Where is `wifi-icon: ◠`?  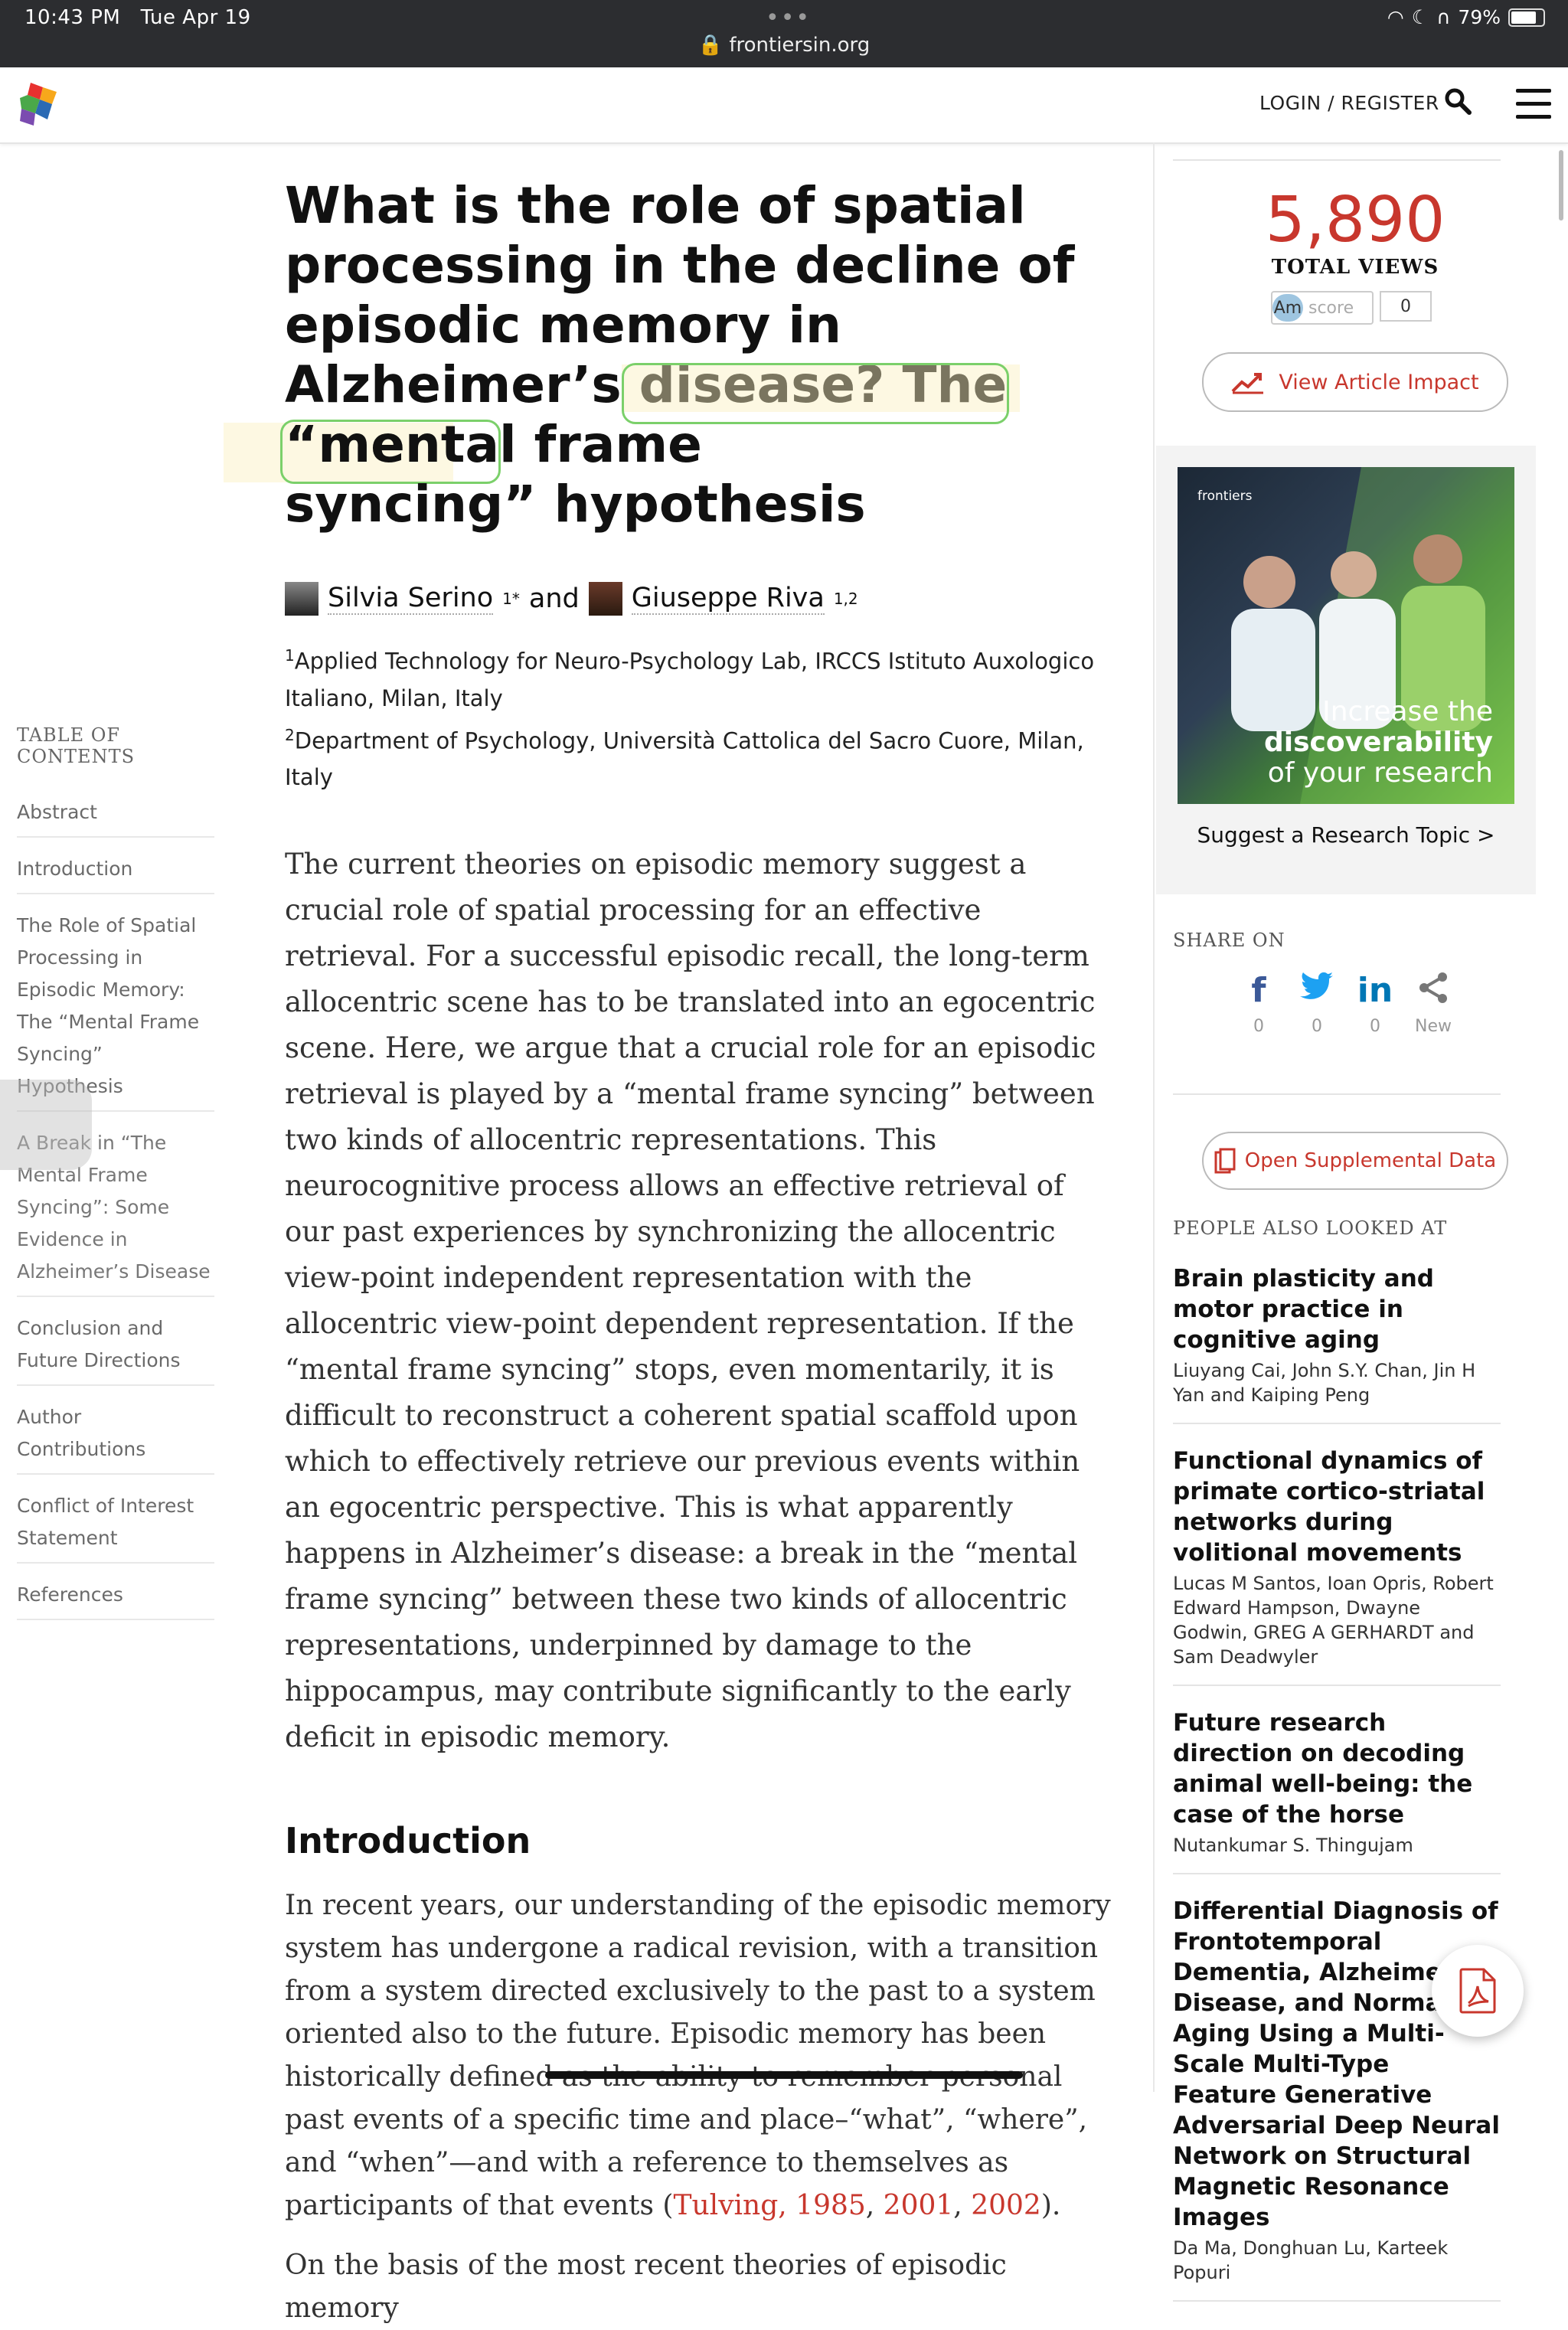
wifi-icon: ◠ is located at coordinates (1395, 17).